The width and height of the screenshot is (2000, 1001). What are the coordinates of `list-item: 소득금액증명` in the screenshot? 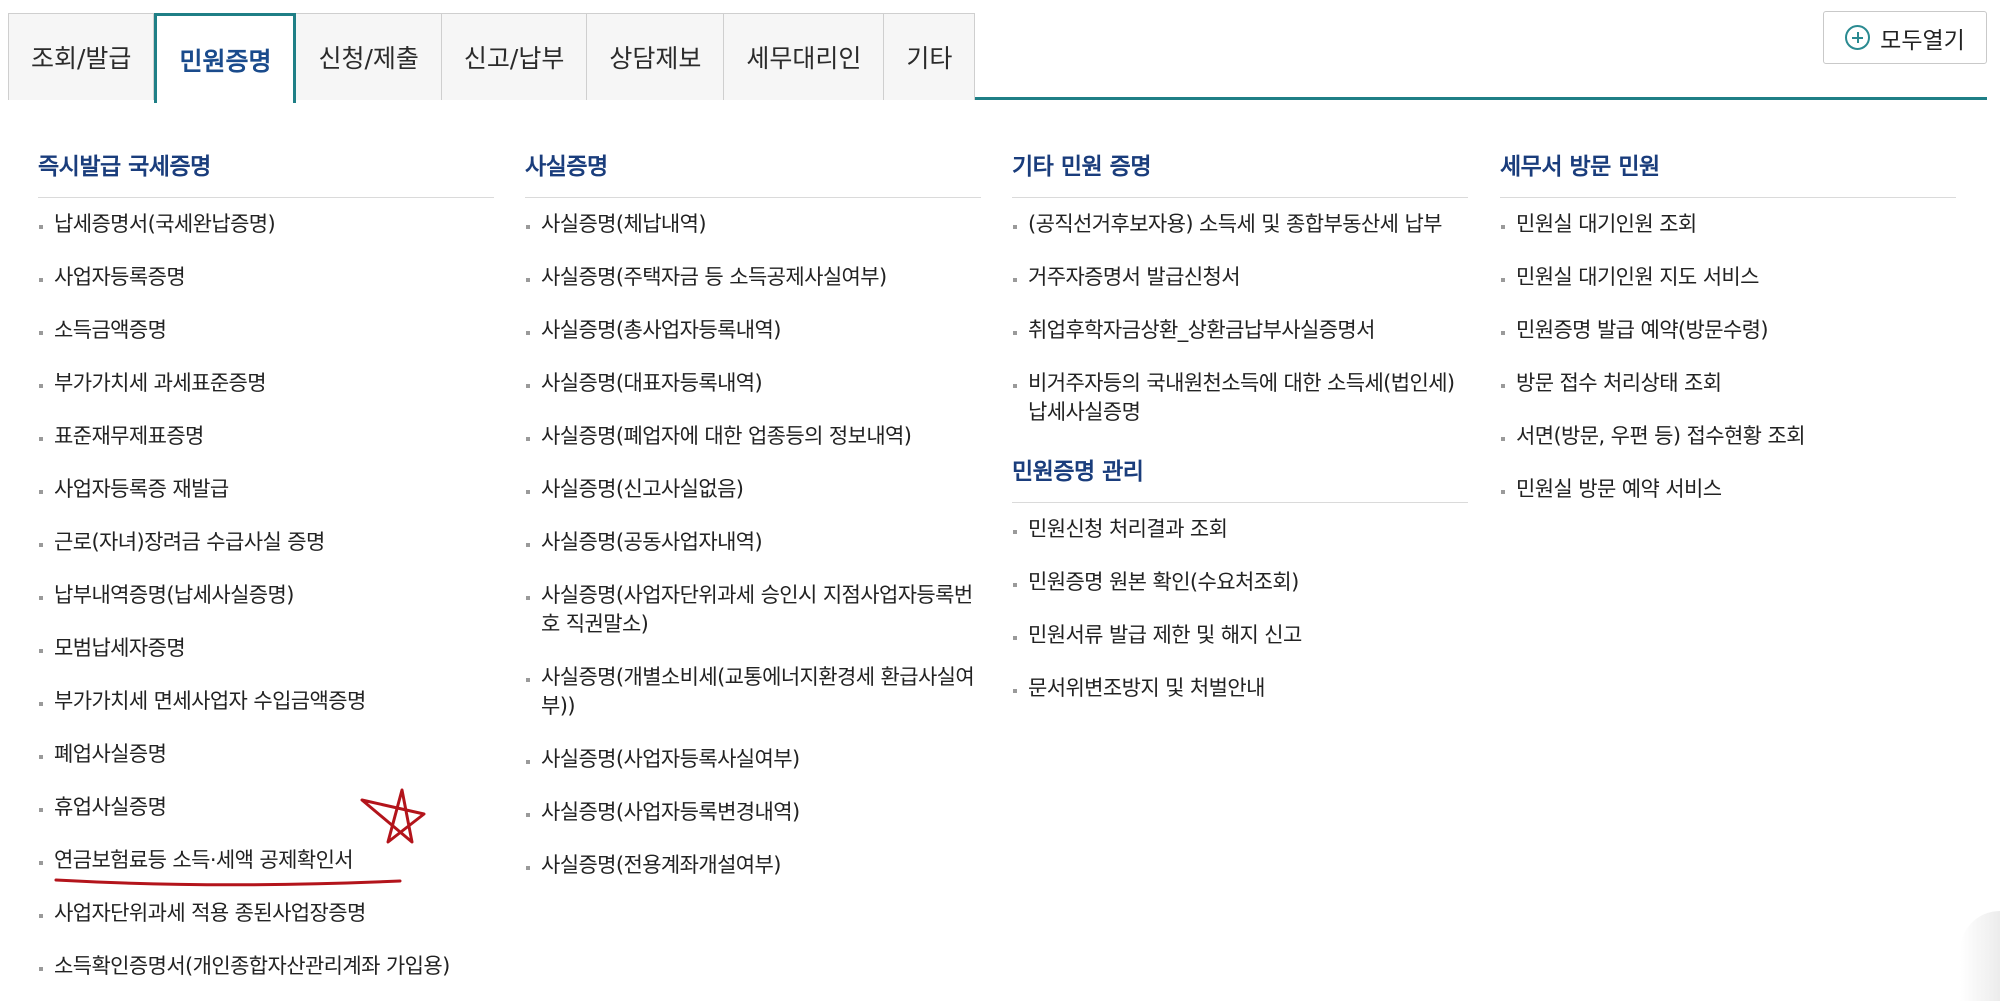 It's located at (266, 330).